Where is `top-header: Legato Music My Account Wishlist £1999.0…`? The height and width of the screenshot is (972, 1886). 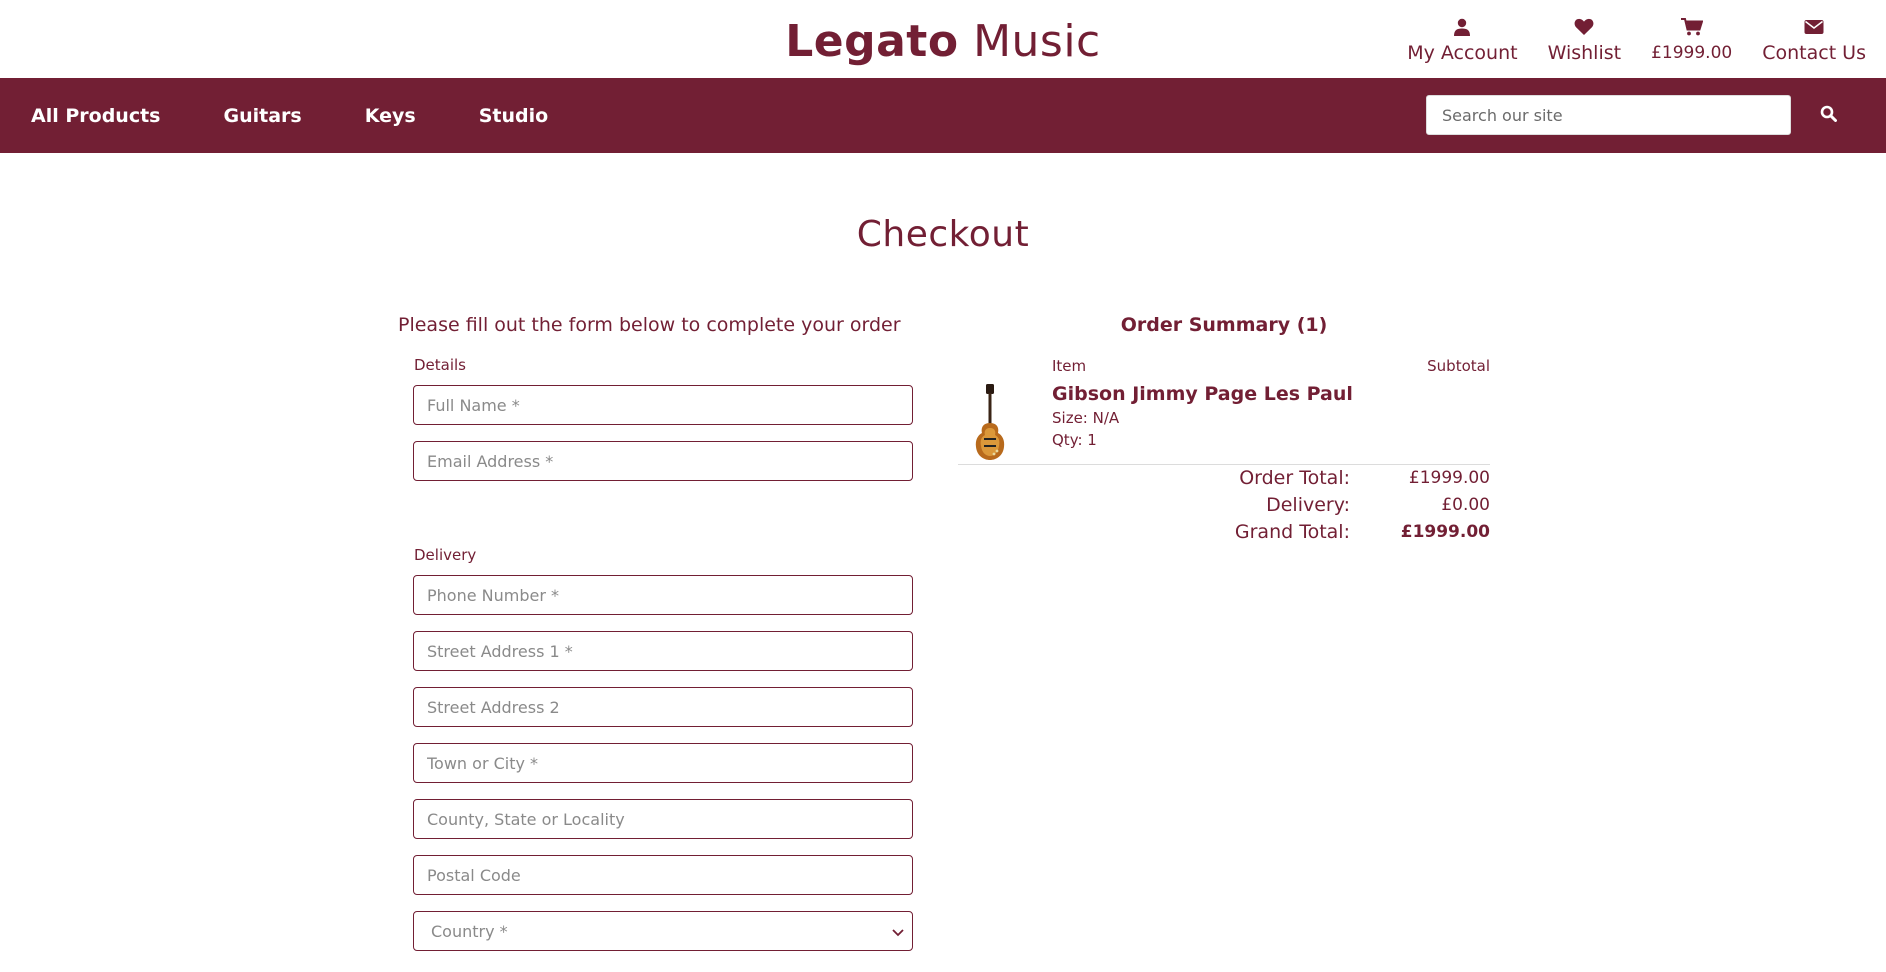 top-header: Legato Music My Account Wishlist £1999.0… is located at coordinates (943, 39).